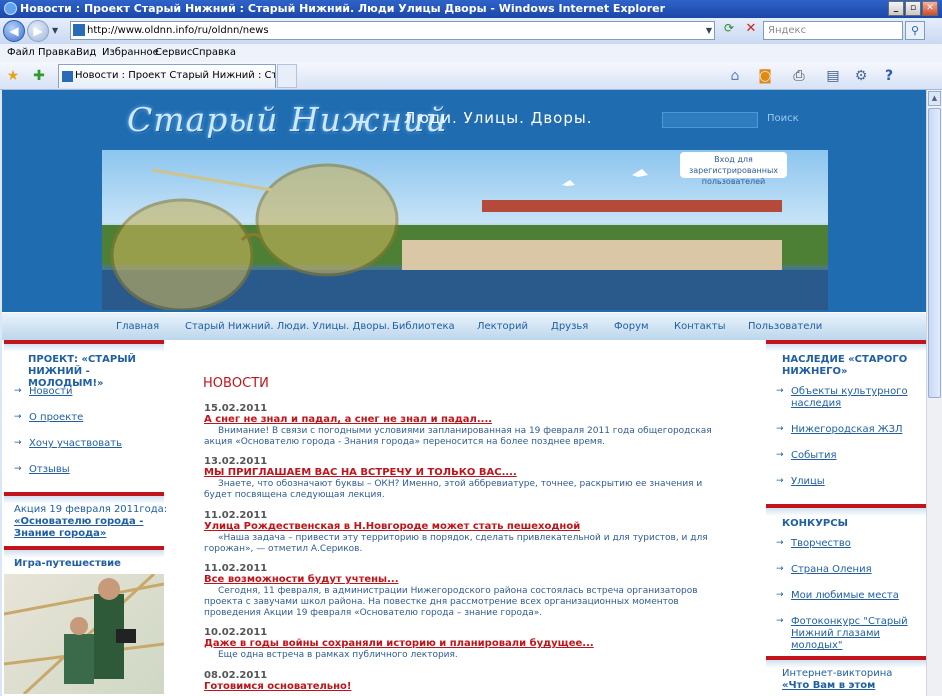 This screenshot has height=696, width=942. Describe the element at coordinates (287, 326) in the screenshot. I see `nav-old-nizhny: Старый Нижний. Люди. Улицы. Дворы.` at that location.